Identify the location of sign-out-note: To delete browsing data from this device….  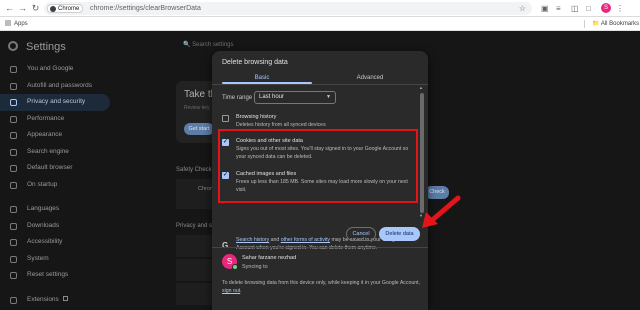
(322, 287).